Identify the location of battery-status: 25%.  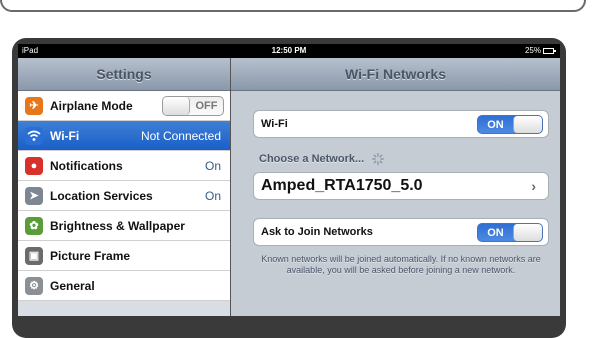
(540, 51).